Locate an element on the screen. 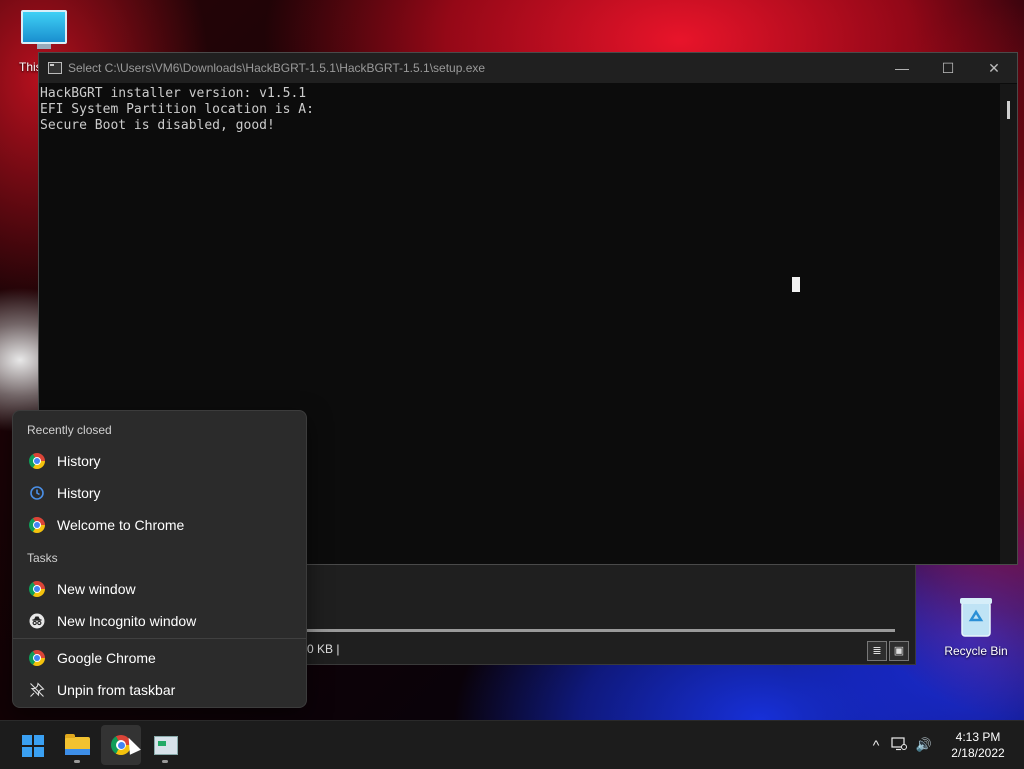  maximize-button: ☐ is located at coordinates (948, 68).